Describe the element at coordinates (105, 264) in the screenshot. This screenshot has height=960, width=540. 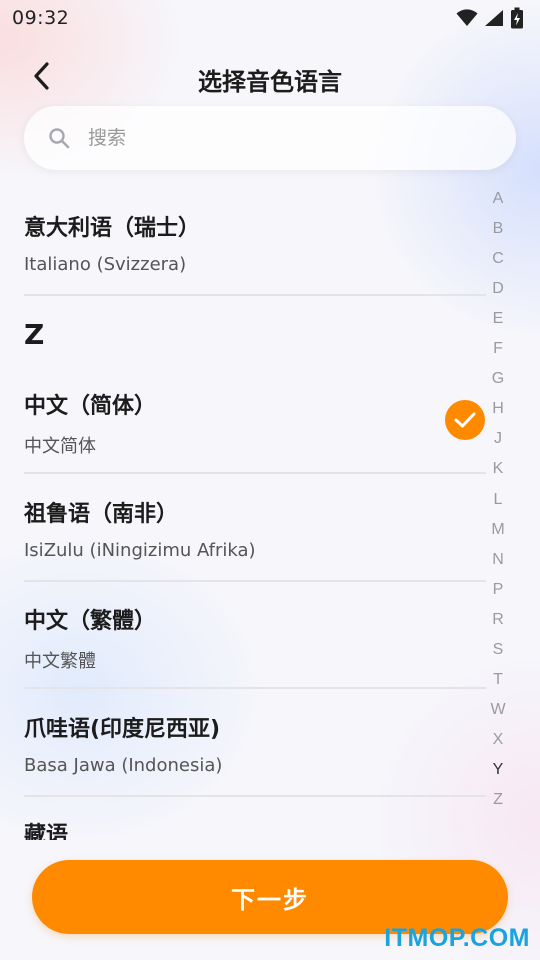
I see `language-native-name: Italiano (Svizzera)` at that location.